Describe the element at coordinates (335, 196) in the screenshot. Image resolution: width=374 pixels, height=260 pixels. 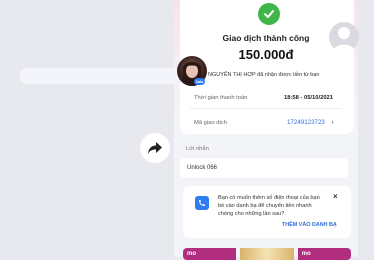
I see `close-icon: ×` at that location.